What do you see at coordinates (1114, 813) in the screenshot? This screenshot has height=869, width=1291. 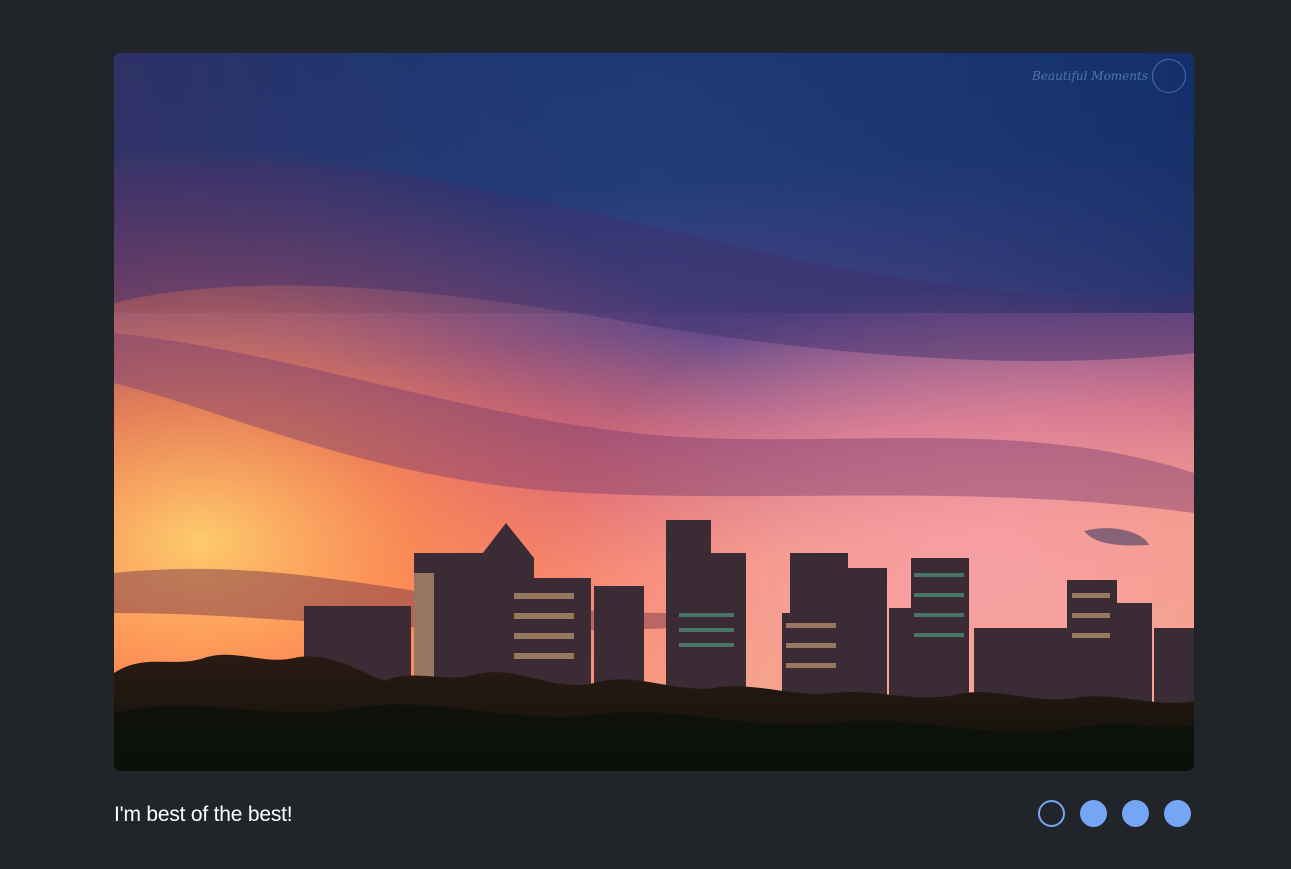 I see `carousel-indicators` at bounding box center [1114, 813].